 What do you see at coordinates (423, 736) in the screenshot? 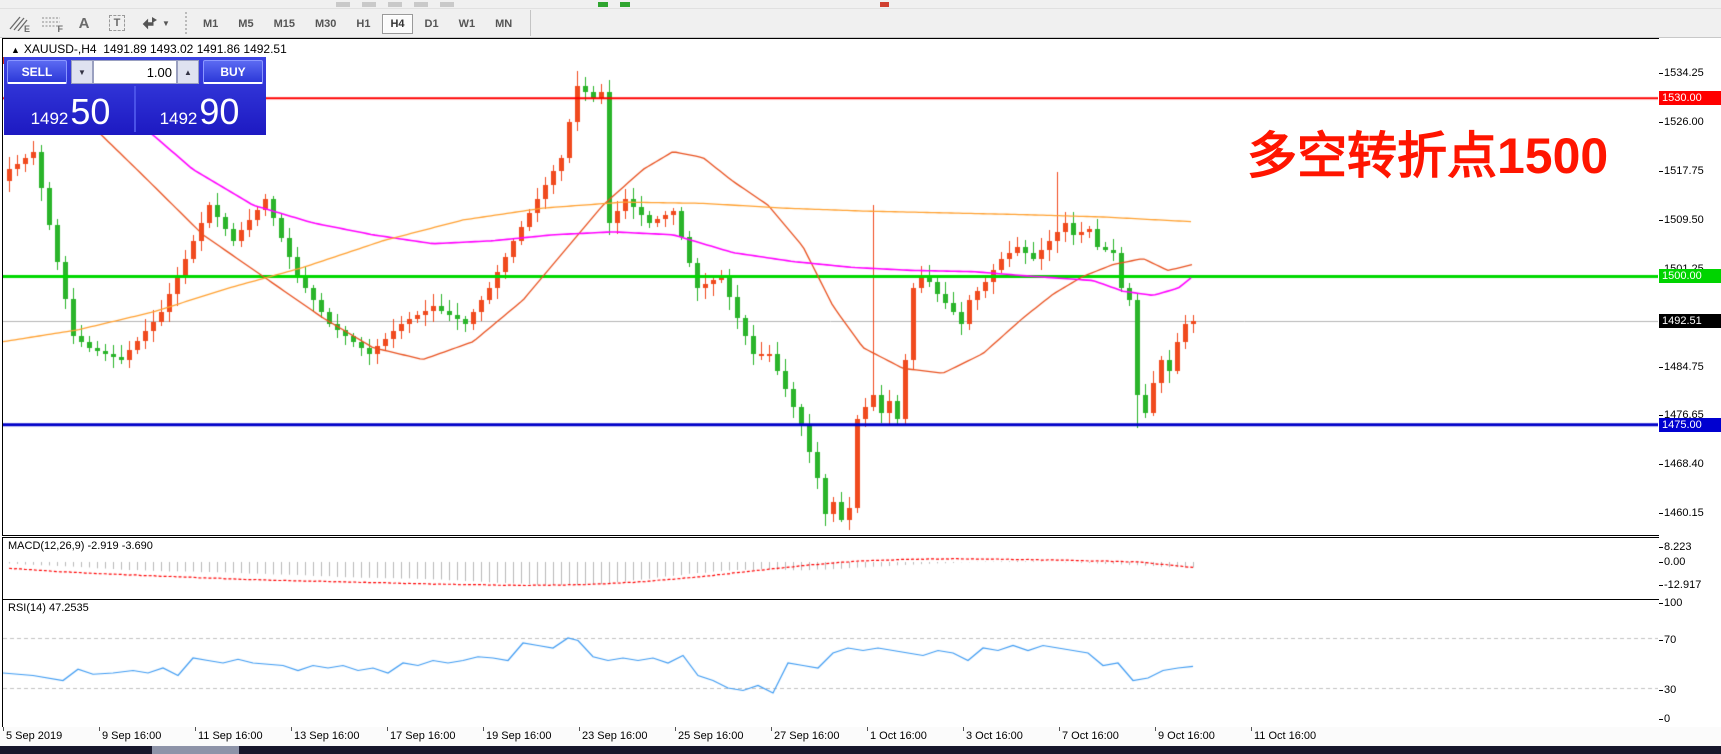
I see `time-axis-label: 17 Sep 16:00` at bounding box center [423, 736].